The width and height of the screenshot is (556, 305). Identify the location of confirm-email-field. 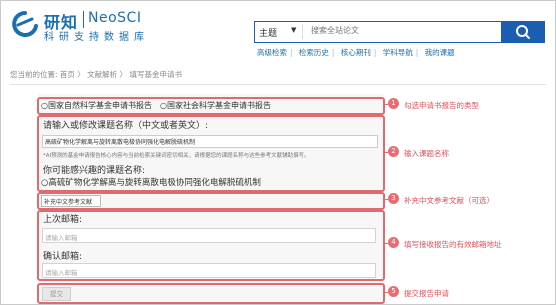
(209, 270).